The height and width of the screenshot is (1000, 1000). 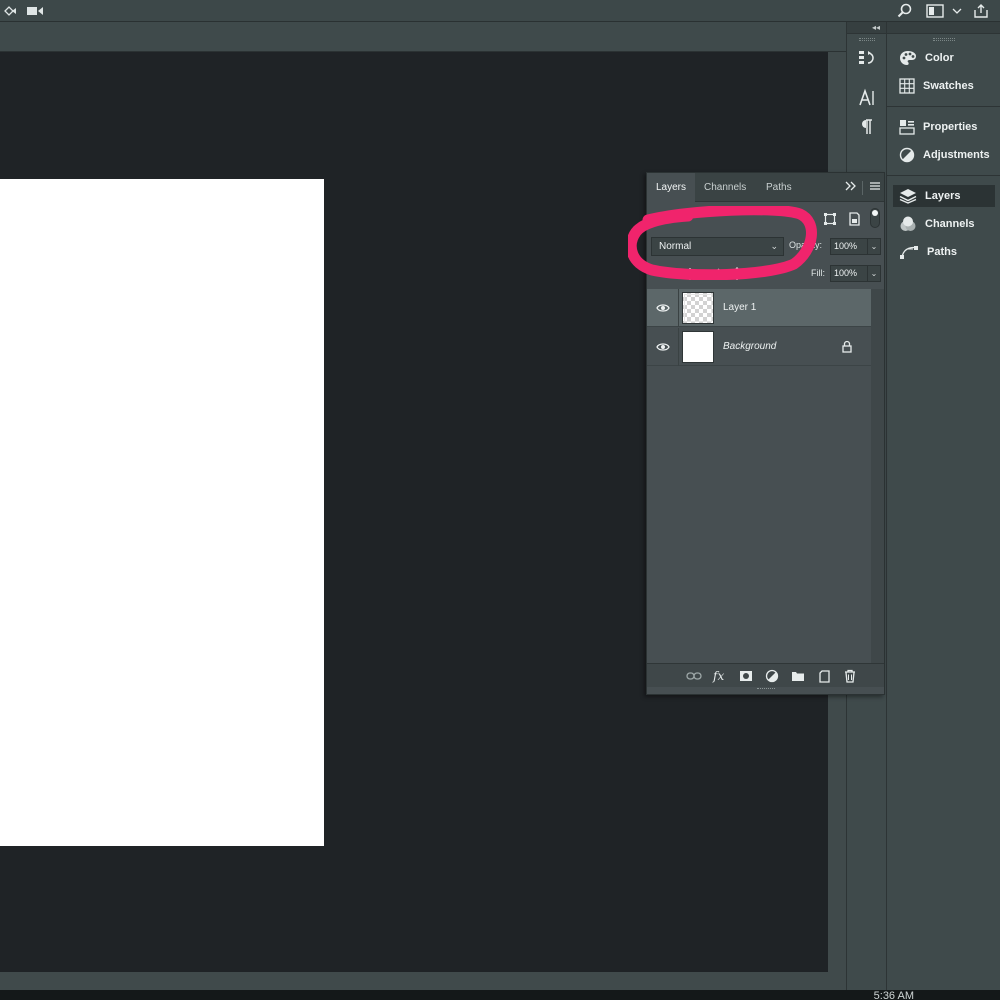 What do you see at coordinates (956, 155) in the screenshot?
I see `dock-item-label: Adjustments` at bounding box center [956, 155].